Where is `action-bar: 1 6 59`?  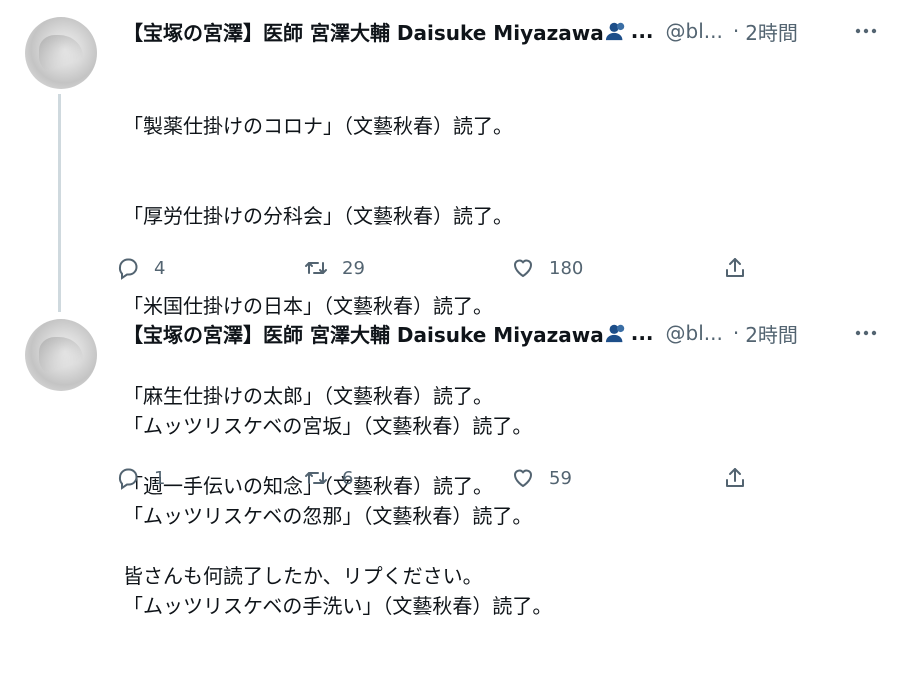 action-bar: 1 6 59 is located at coordinates (436, 478).